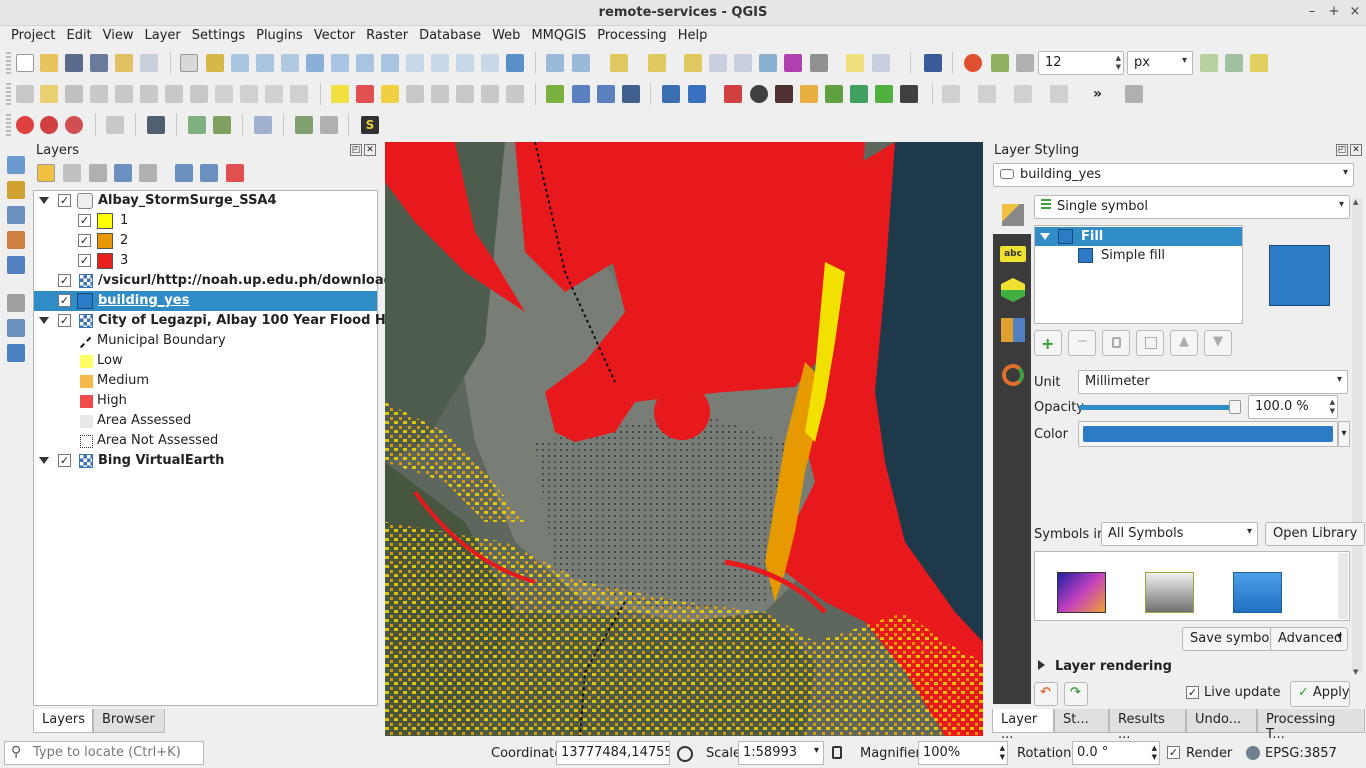  I want to click on remove-symbol-layer-button: −, so click(1082, 343).